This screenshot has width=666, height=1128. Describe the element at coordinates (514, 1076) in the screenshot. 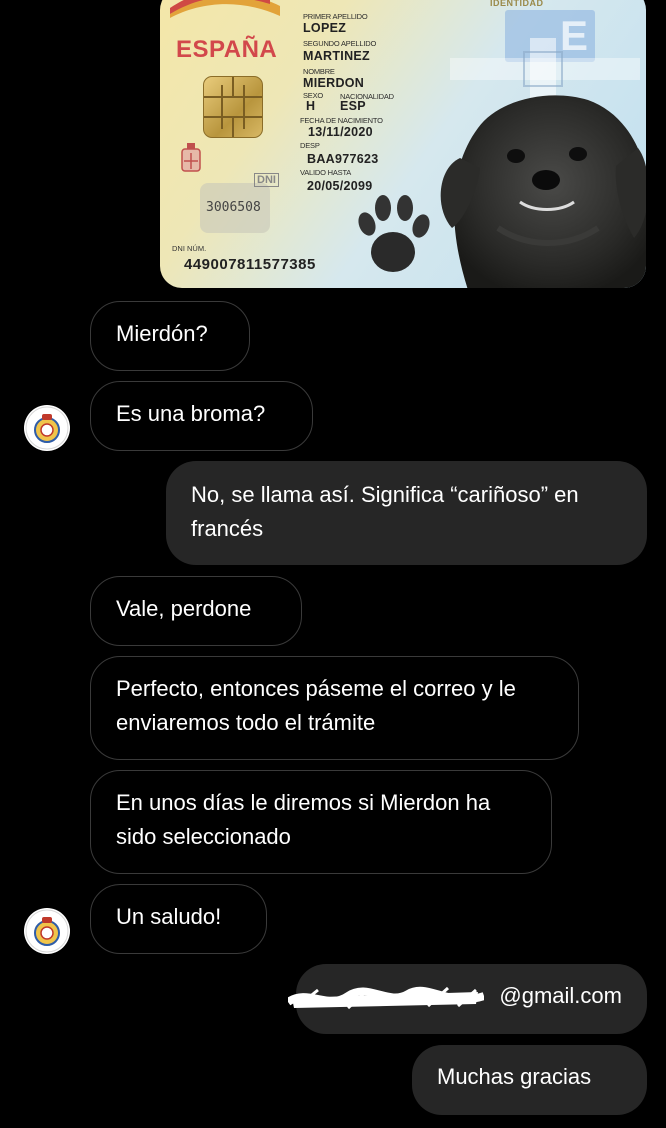

I see `message-text: Muchas gracias` at that location.